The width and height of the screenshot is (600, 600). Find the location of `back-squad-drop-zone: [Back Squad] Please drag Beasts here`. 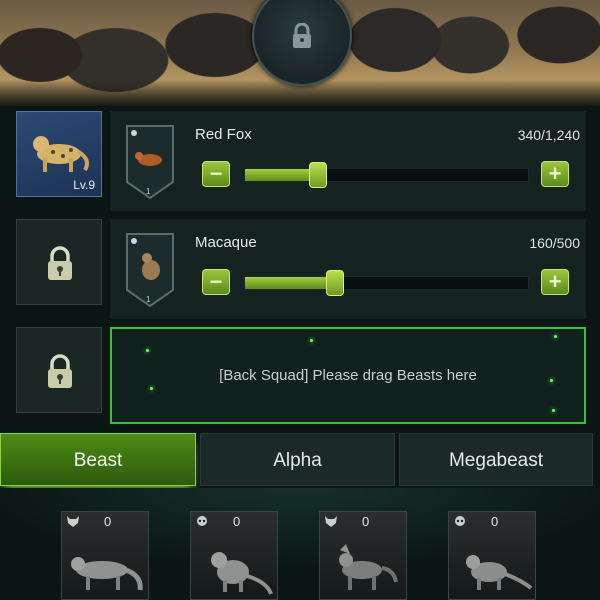

back-squad-drop-zone: [Back Squad] Please drag Beasts here is located at coordinates (348, 375).